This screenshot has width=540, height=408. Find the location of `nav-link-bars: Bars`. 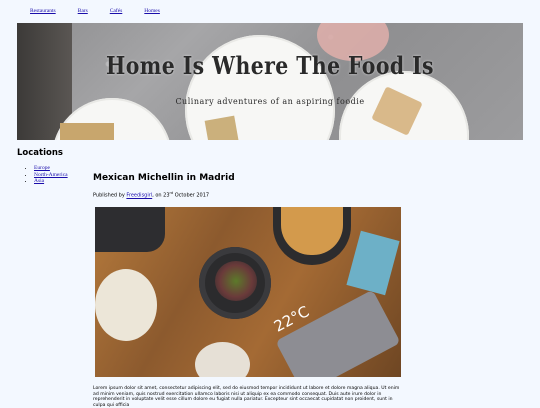

nav-link-bars: Bars is located at coordinates (83, 11).